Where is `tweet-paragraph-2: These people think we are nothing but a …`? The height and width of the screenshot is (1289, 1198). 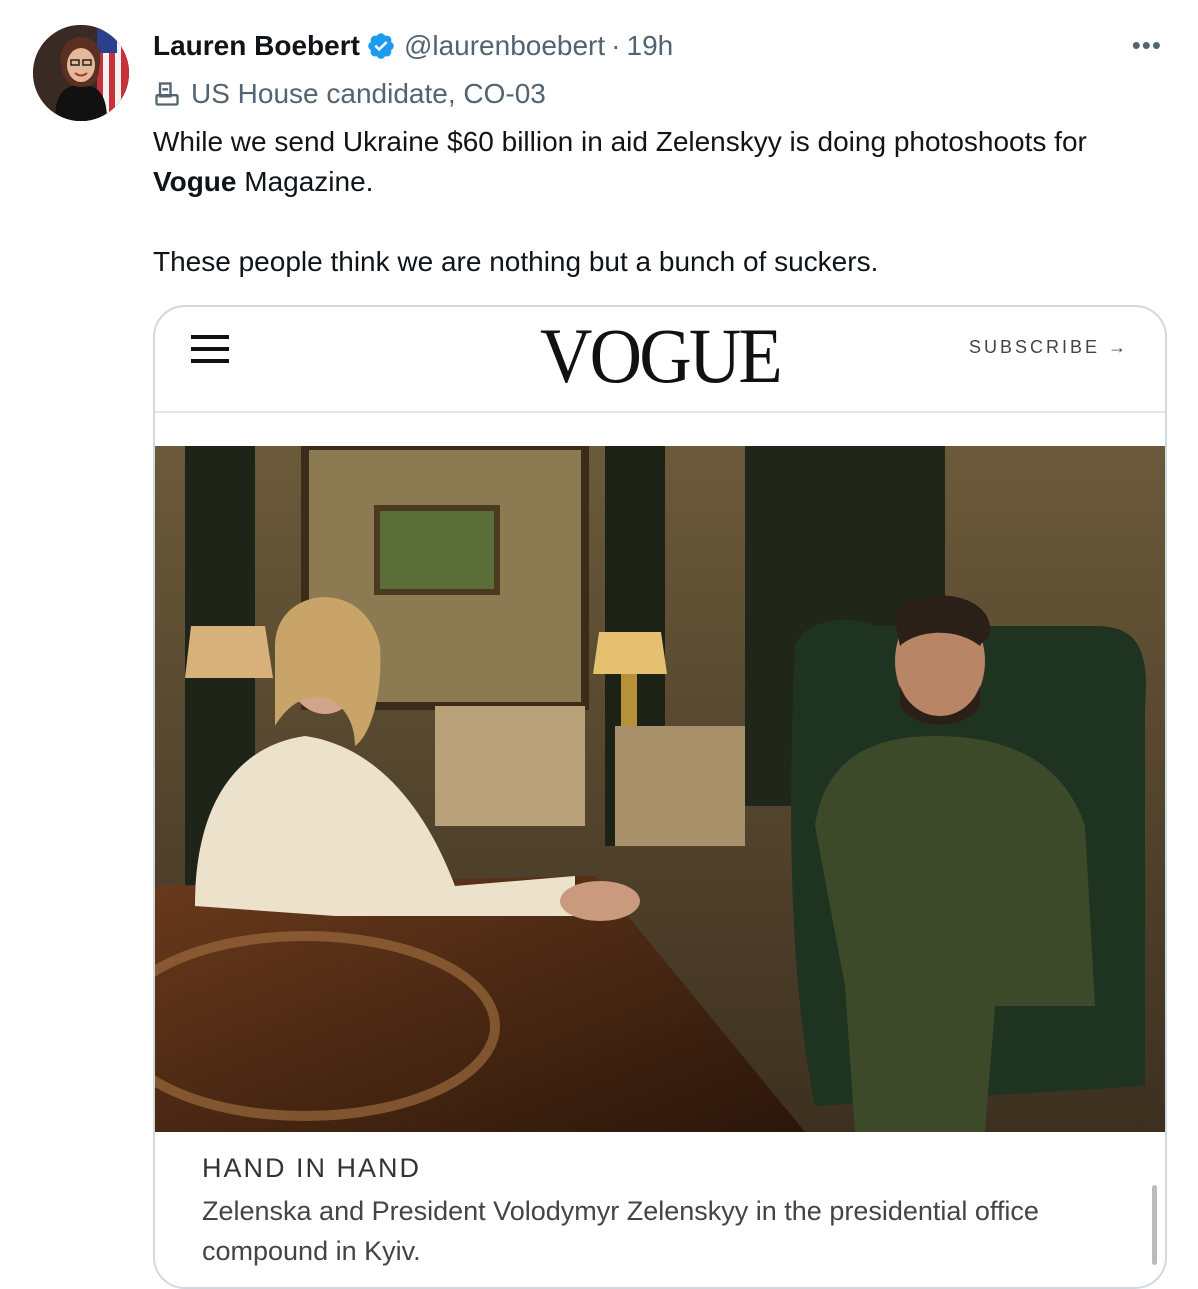
tweet-paragraph-2: These people think we are nothing but a … is located at coordinates (516, 261).